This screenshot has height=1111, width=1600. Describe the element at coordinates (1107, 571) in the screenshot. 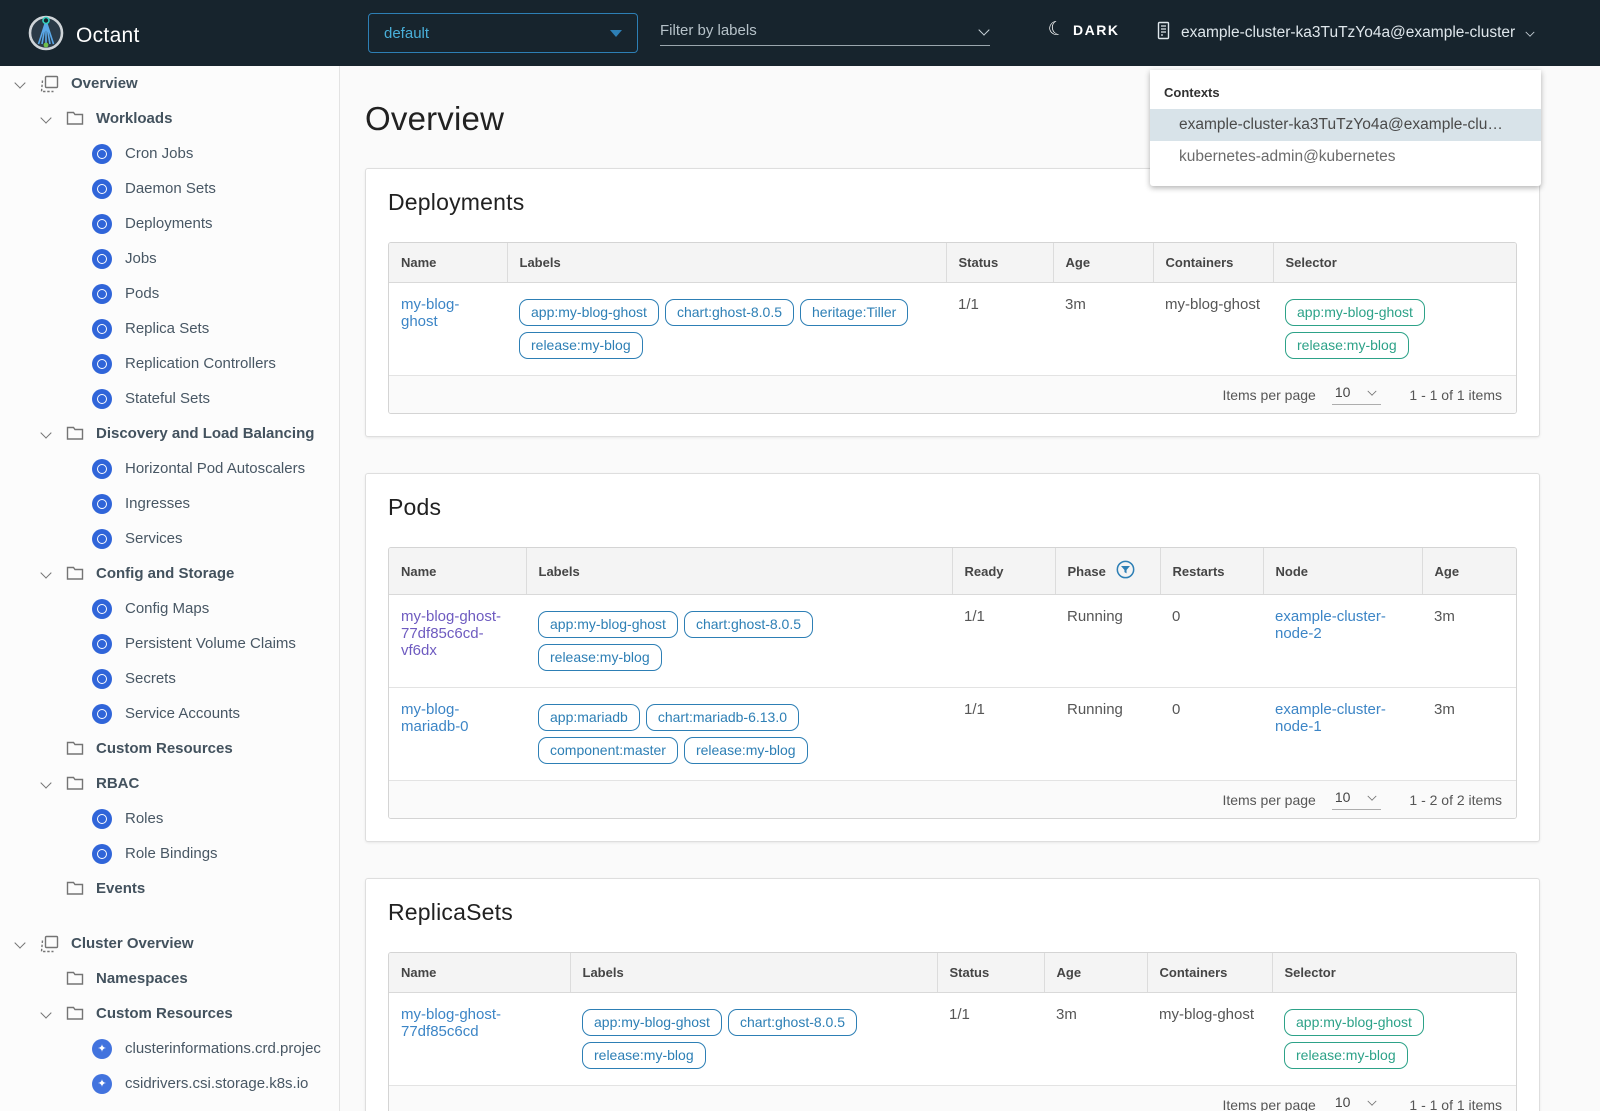

I see `column-header: Phase` at that location.